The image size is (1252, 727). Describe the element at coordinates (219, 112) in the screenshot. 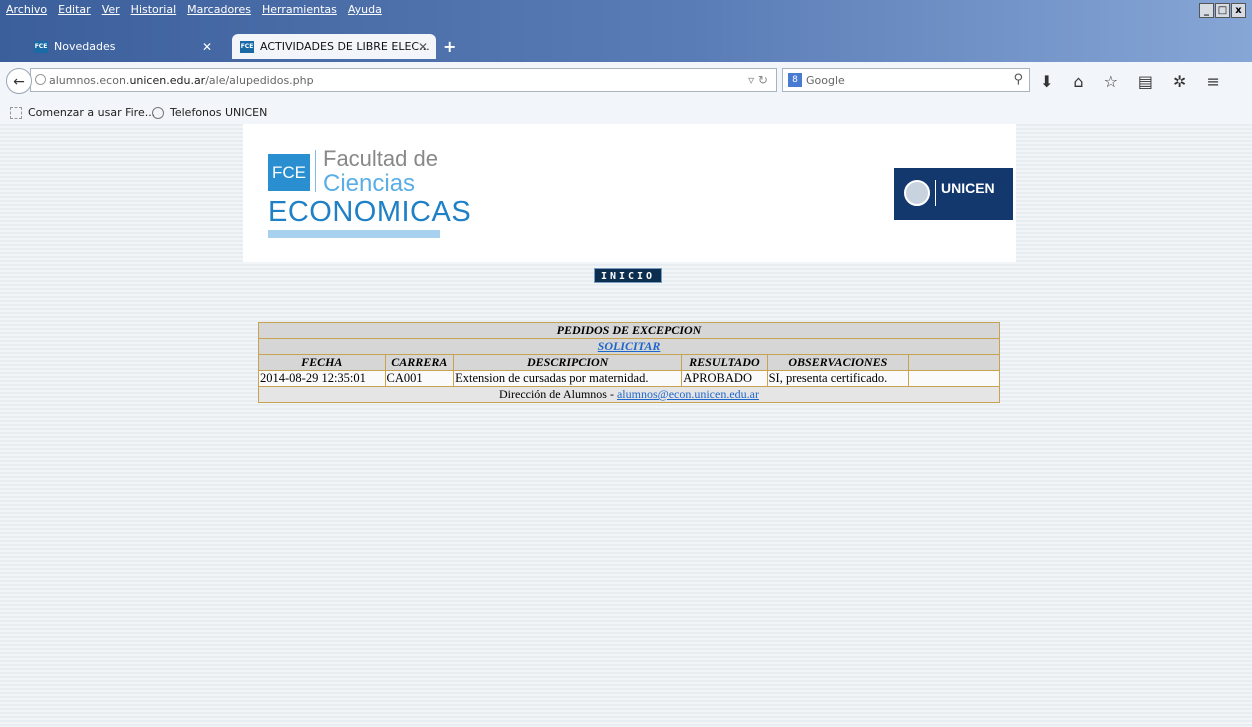

I see `bookmark-label: Telefonos UNICEN` at that location.